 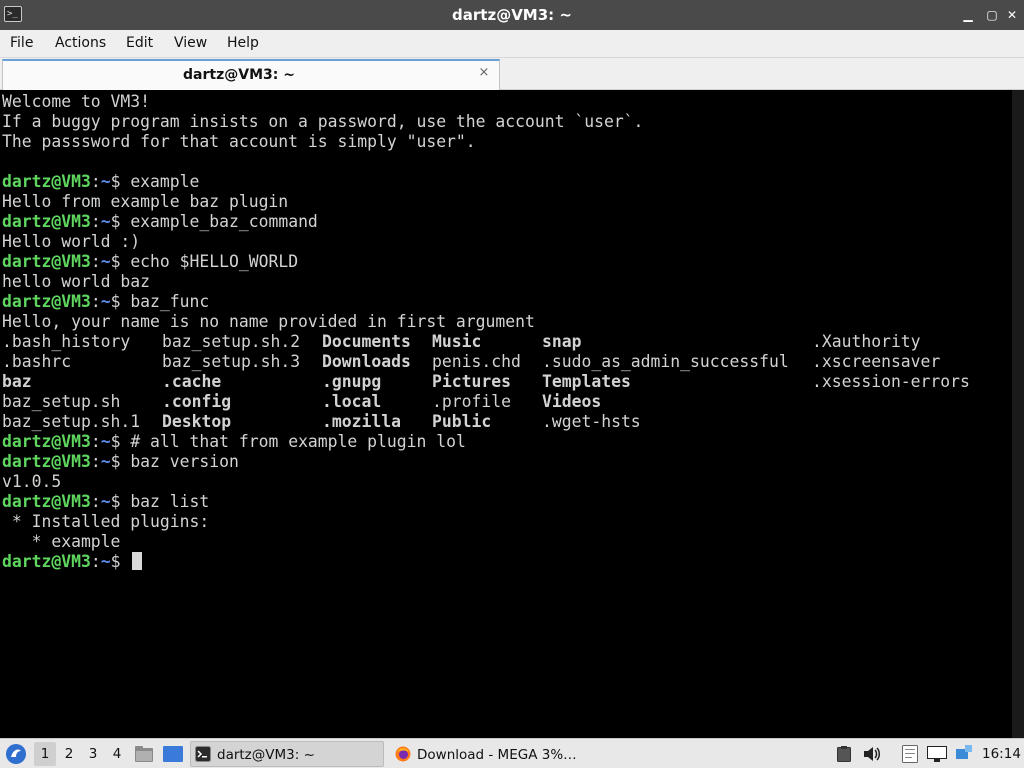 I want to click on ls-entry: .cache, so click(x=192, y=381).